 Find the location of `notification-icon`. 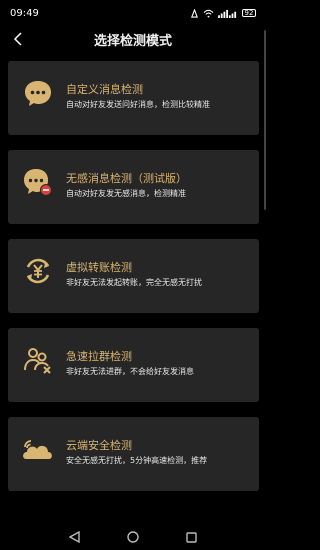

notification-icon is located at coordinates (194, 13).